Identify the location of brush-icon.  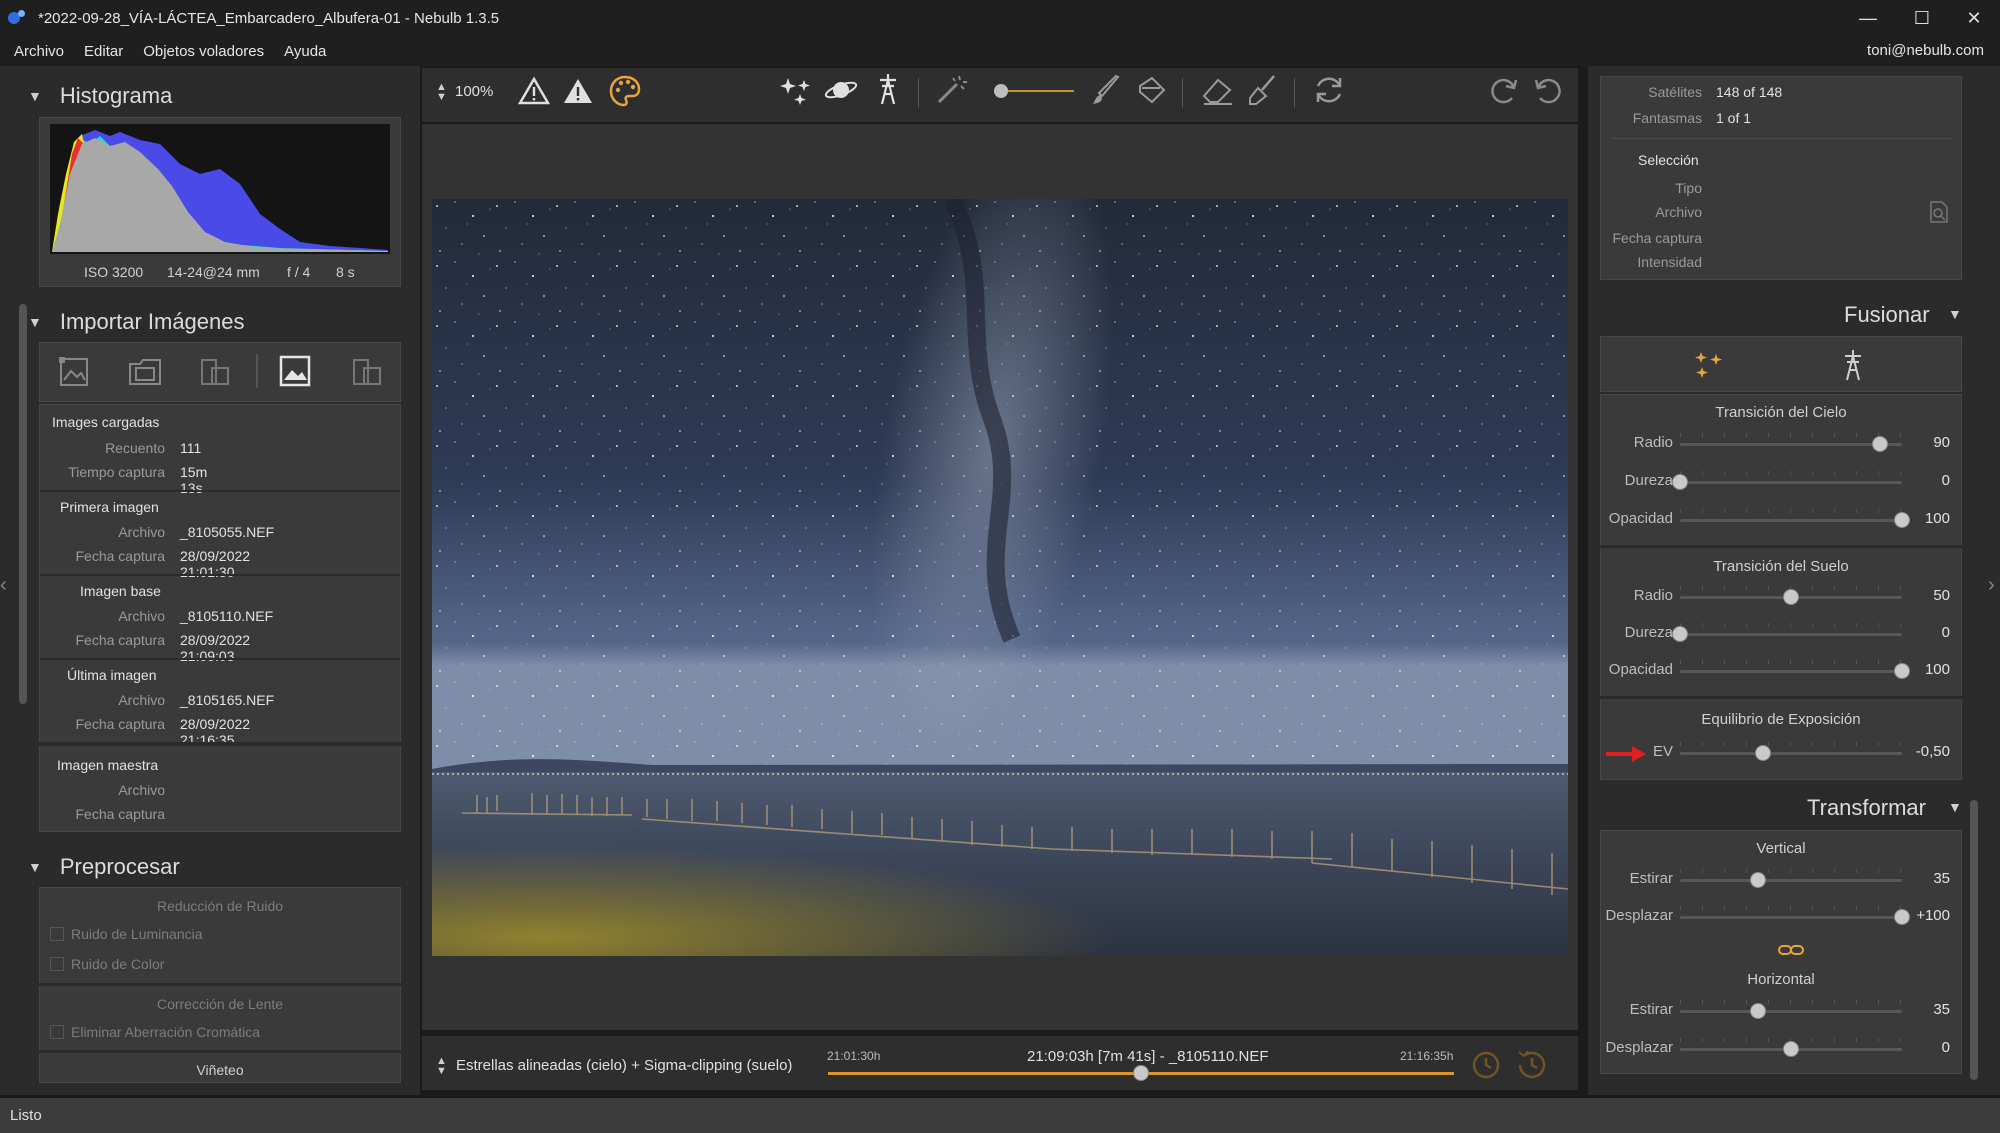
(1106, 90).